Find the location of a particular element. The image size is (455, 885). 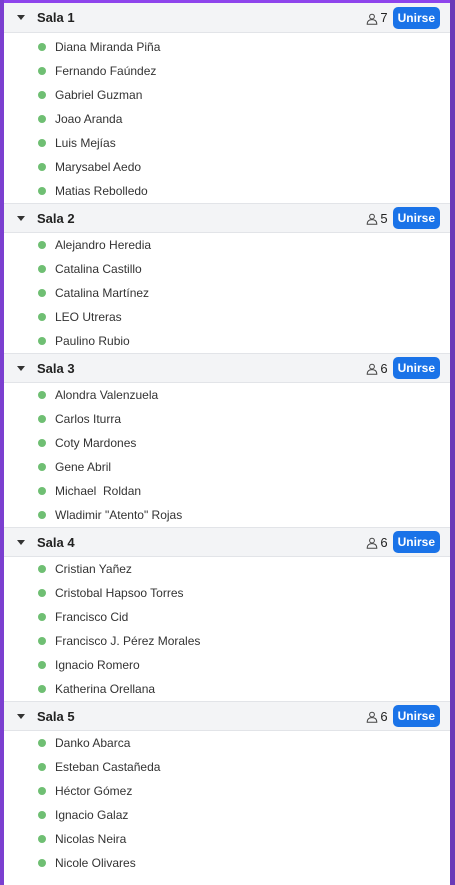

participant-count: 5 is located at coordinates (377, 218).